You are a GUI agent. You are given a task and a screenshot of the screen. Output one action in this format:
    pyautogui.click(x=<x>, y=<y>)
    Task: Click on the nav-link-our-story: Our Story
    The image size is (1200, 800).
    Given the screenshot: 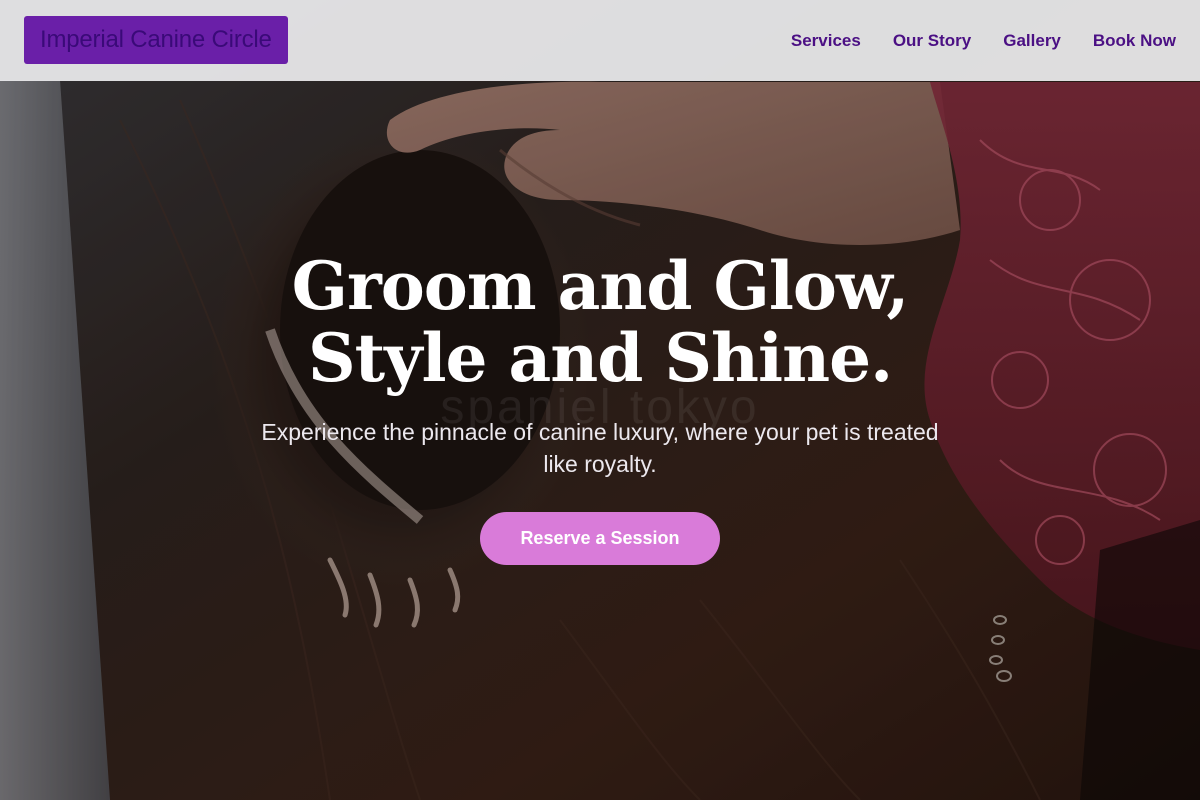 What is the action you would take?
    pyautogui.click(x=932, y=41)
    